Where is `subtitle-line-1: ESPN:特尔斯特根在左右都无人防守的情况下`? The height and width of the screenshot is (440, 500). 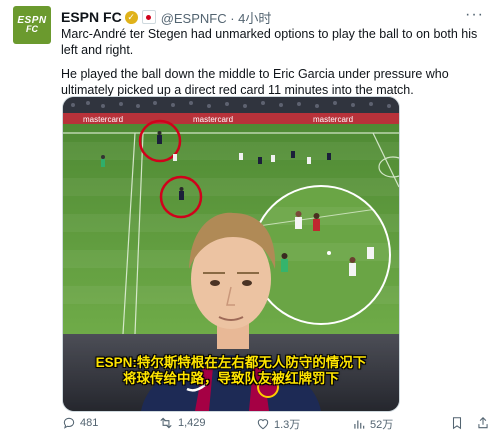
subtitle-line-1: ESPN:特尔斯特根在左右都无人防守的情况下 is located at coordinates (231, 362).